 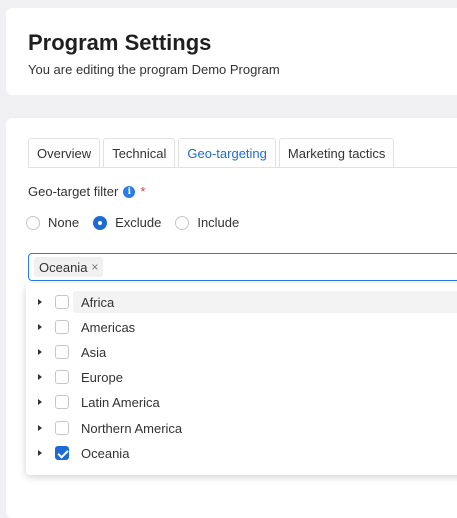 I want to click on tree-item-asia: Asia, so click(x=241, y=352).